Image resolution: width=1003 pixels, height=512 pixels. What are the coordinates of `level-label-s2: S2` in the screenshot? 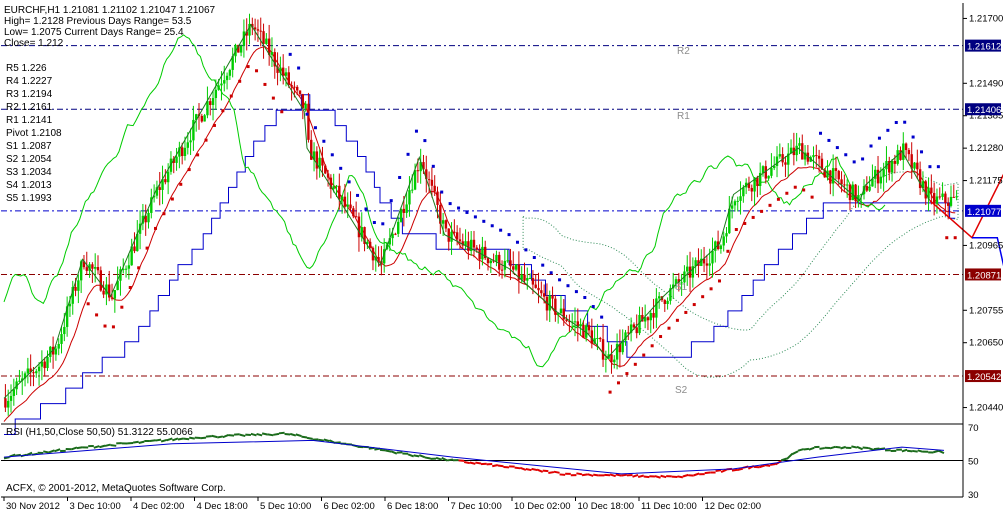 It's located at (681, 390).